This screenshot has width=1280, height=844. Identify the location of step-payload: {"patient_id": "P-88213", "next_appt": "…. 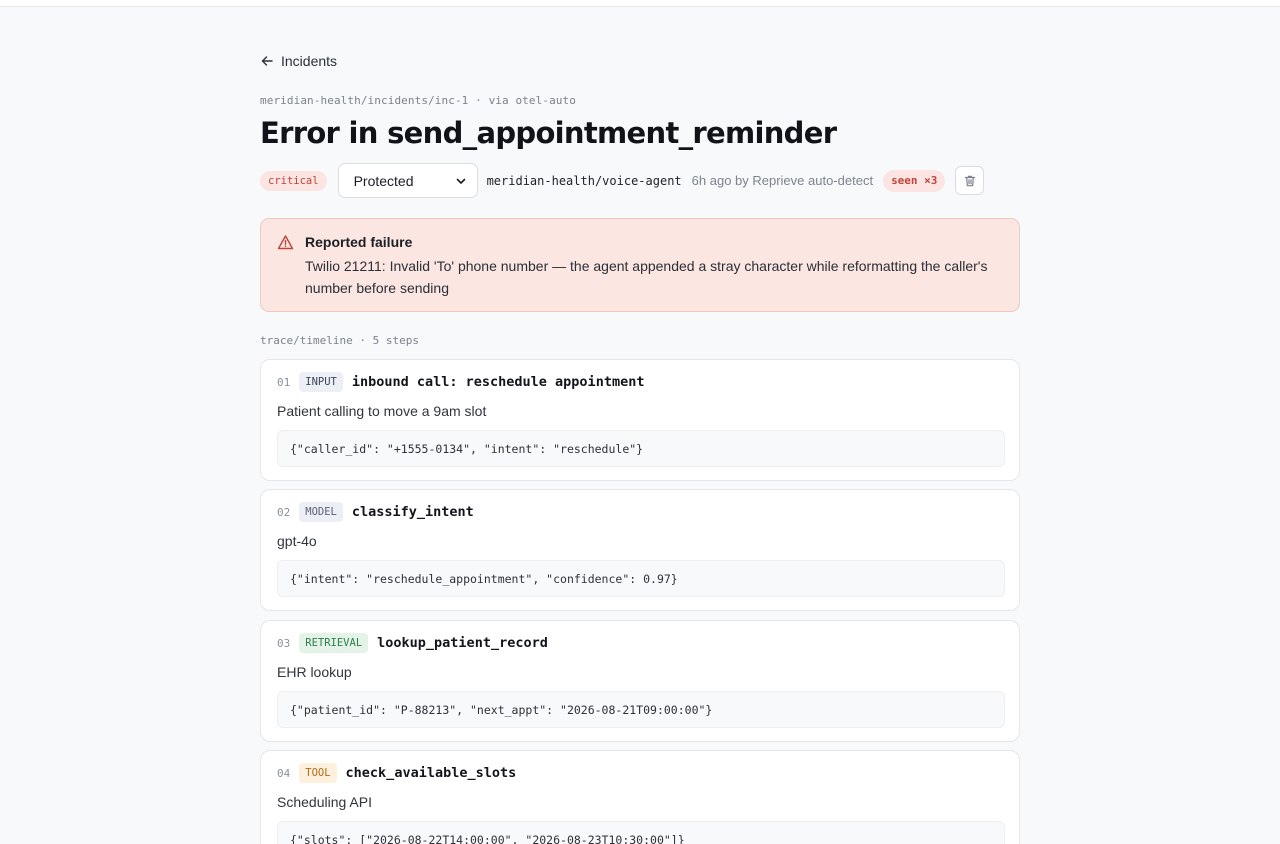
(641, 709).